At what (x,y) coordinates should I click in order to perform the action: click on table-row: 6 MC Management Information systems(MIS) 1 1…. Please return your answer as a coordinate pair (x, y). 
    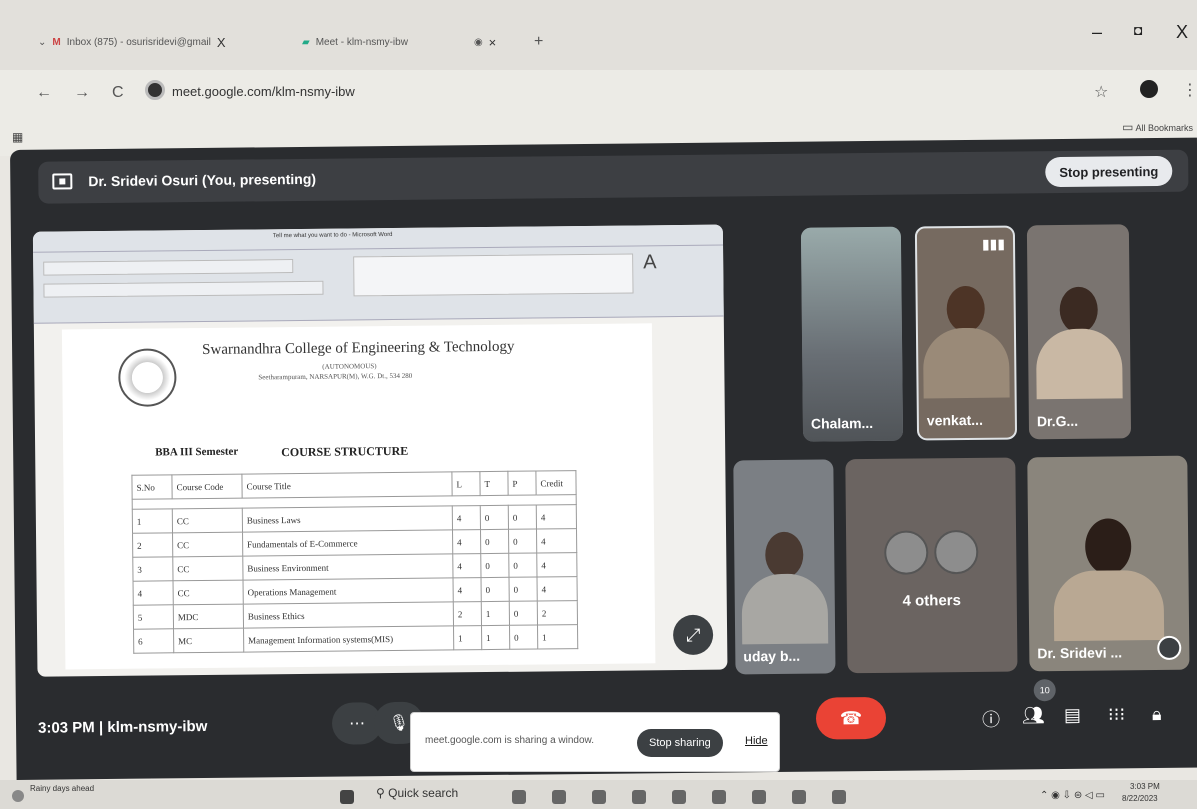
    Looking at the image, I should click on (355, 639).